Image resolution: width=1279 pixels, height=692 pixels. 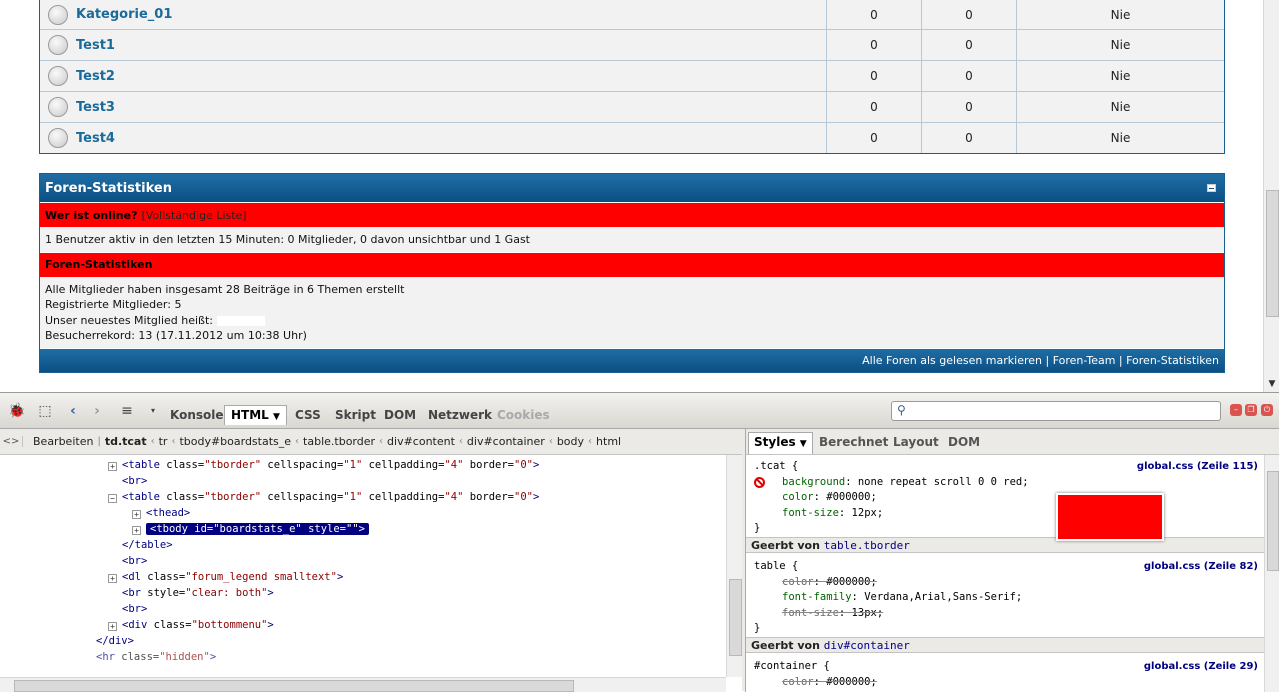 What do you see at coordinates (126, 441) in the screenshot?
I see `breadcrumb-item: td.tcat` at bounding box center [126, 441].